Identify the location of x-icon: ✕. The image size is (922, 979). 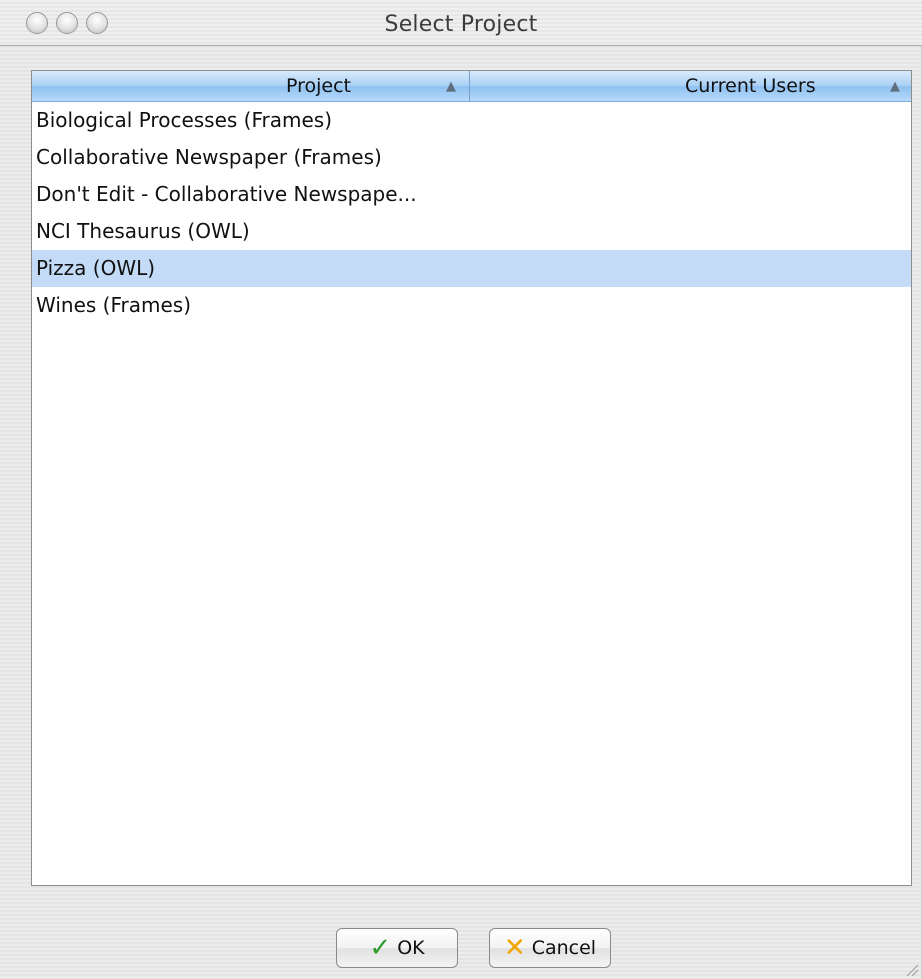
(514, 948).